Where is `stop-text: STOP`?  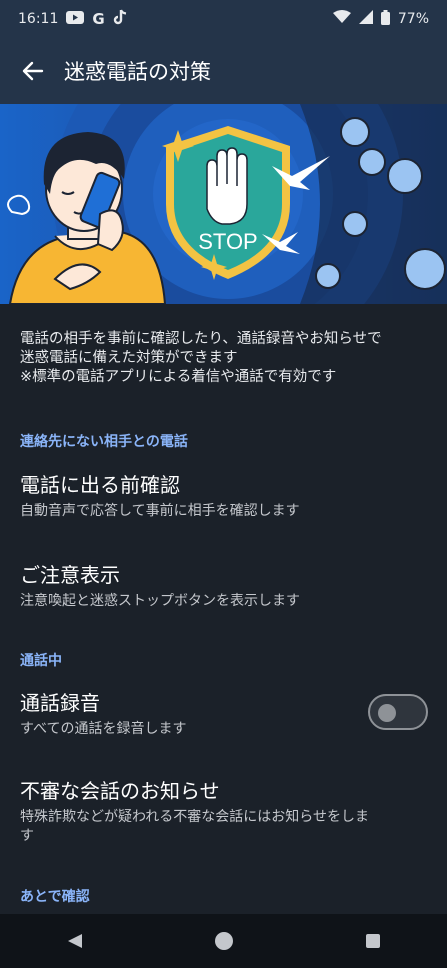 stop-text: STOP is located at coordinates (228, 241).